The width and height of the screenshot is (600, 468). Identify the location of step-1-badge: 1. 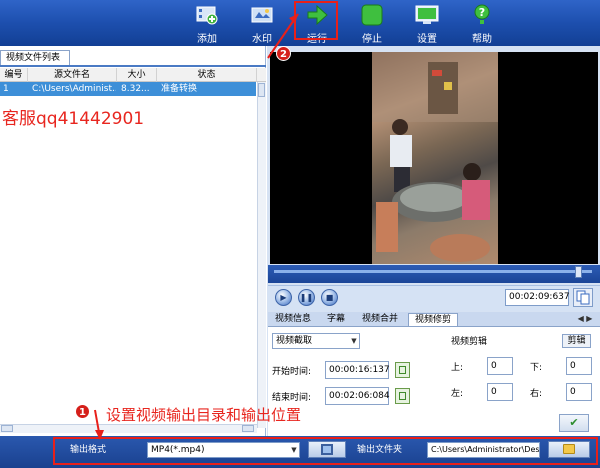
(82, 411).